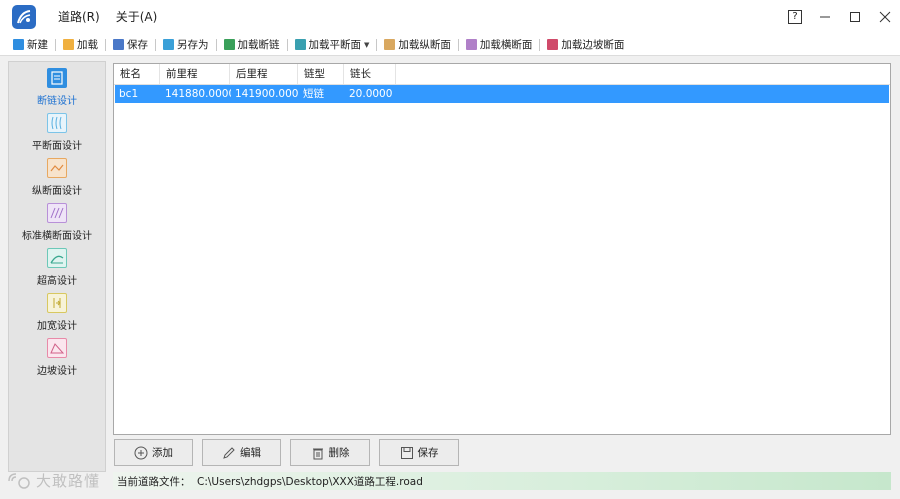 This screenshot has height=499, width=900. What do you see at coordinates (229, 44) in the screenshot?
I see `broken-chain-icon` at bounding box center [229, 44].